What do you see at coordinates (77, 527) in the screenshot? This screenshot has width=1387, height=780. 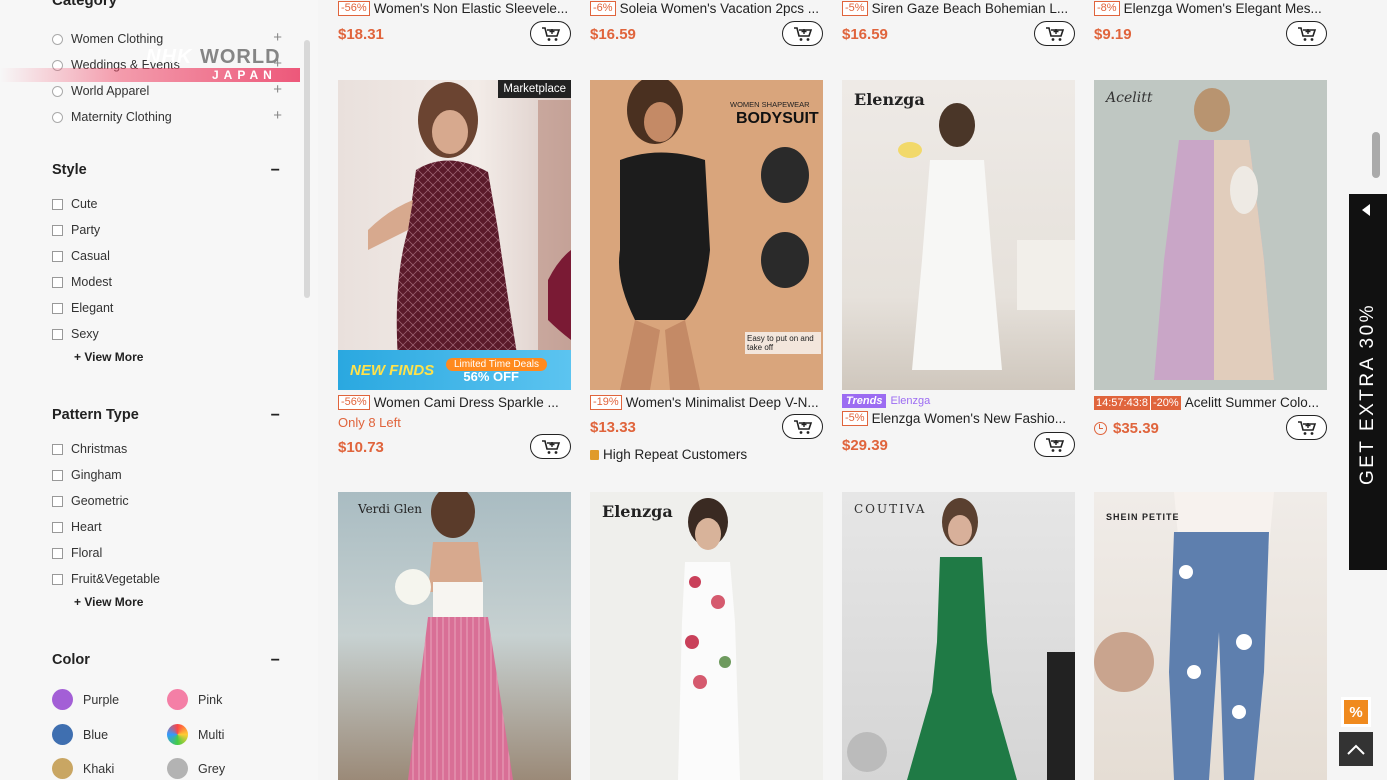 I see `pattern-option: Heart` at bounding box center [77, 527].